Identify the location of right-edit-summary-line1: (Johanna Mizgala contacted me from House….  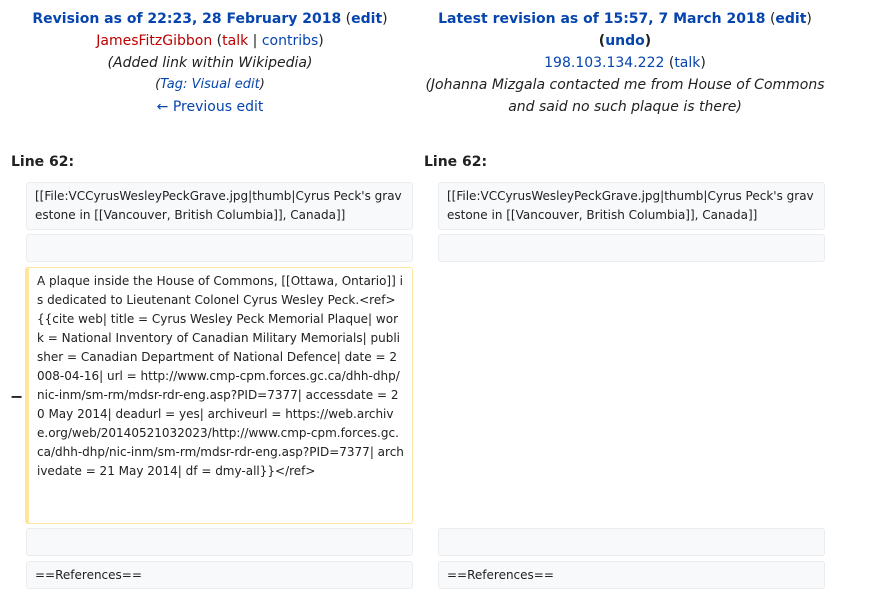
(625, 85).